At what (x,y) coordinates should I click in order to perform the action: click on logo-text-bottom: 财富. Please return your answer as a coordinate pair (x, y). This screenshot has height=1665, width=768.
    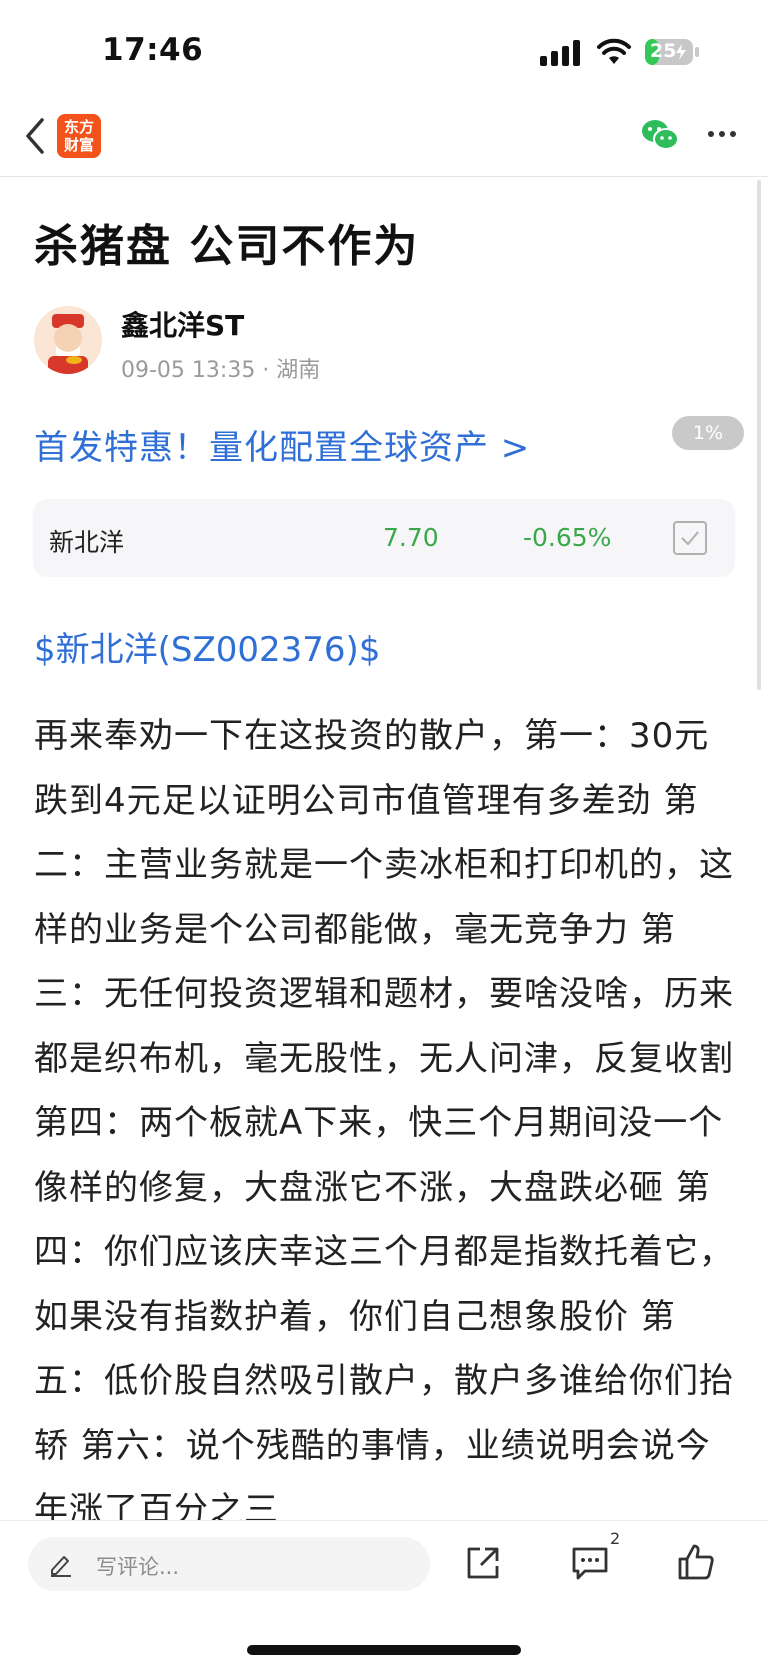
    Looking at the image, I should click on (78, 145).